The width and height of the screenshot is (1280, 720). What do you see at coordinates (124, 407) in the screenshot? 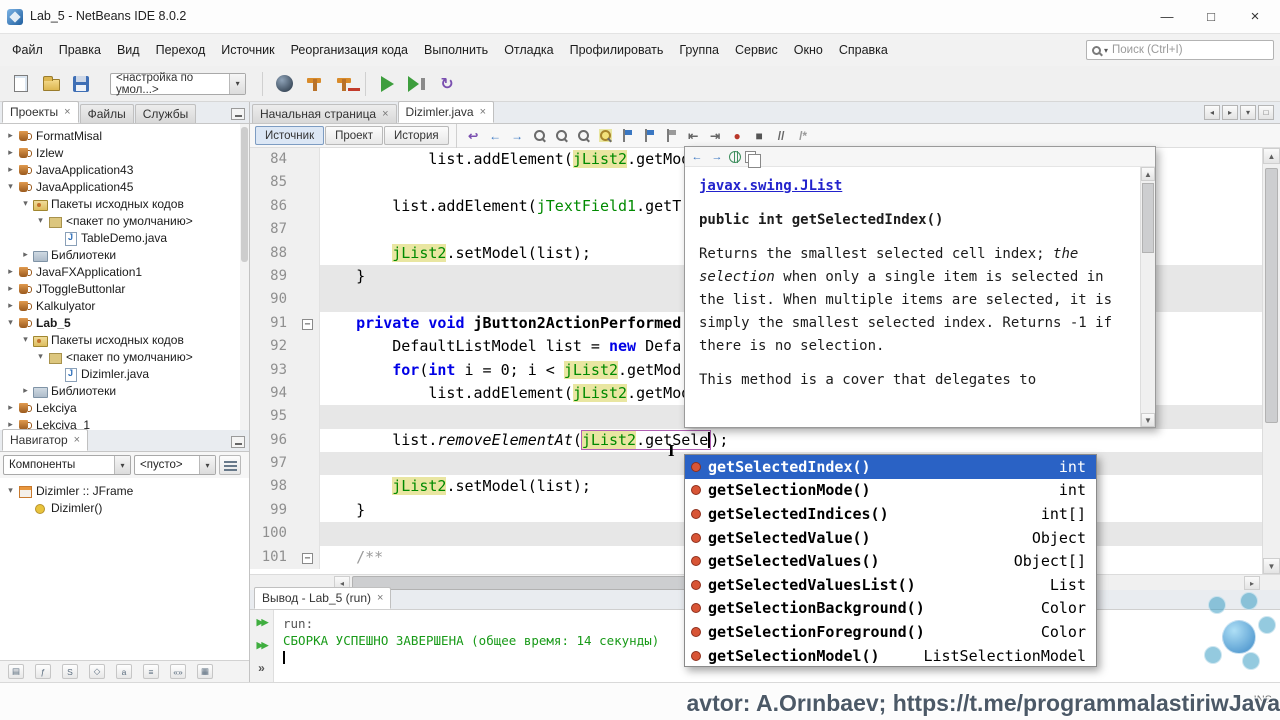
I see `project-tree-item: ▸ Lekciya` at bounding box center [124, 407].